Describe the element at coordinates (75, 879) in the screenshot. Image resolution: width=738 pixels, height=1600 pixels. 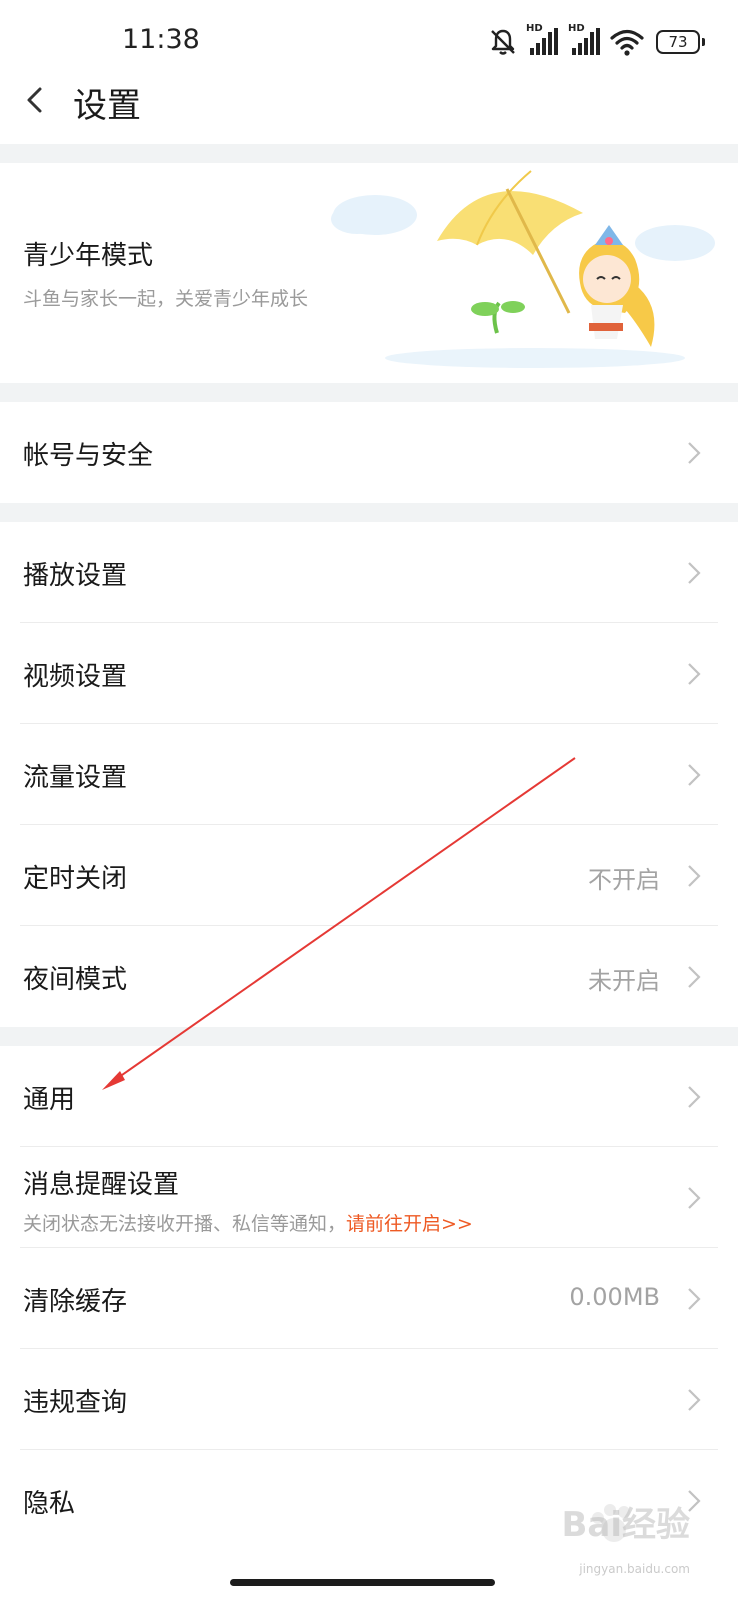
I see `row-label: 定时关闭` at that location.